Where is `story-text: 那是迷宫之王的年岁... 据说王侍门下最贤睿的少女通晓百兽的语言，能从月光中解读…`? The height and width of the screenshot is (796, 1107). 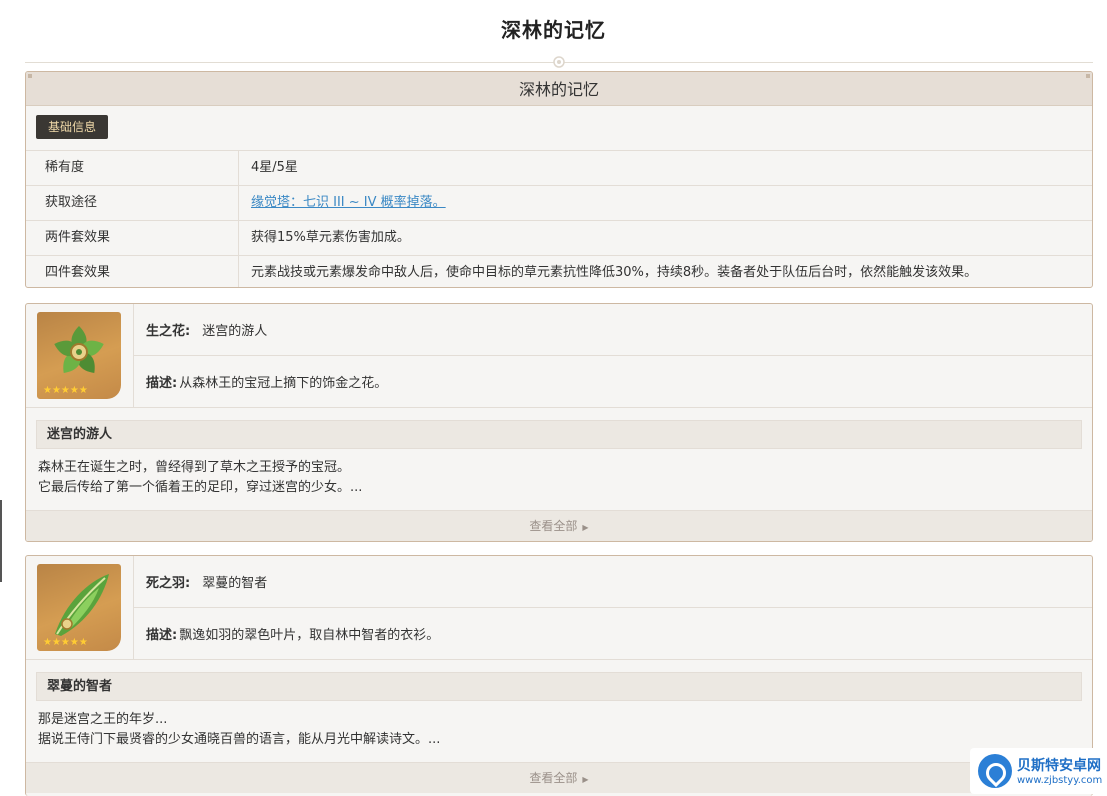 story-text: 那是迷宫之王的年岁... 据说王侍门下最贤睿的少女通晓百兽的语言，能从月光中解读… is located at coordinates (559, 731).